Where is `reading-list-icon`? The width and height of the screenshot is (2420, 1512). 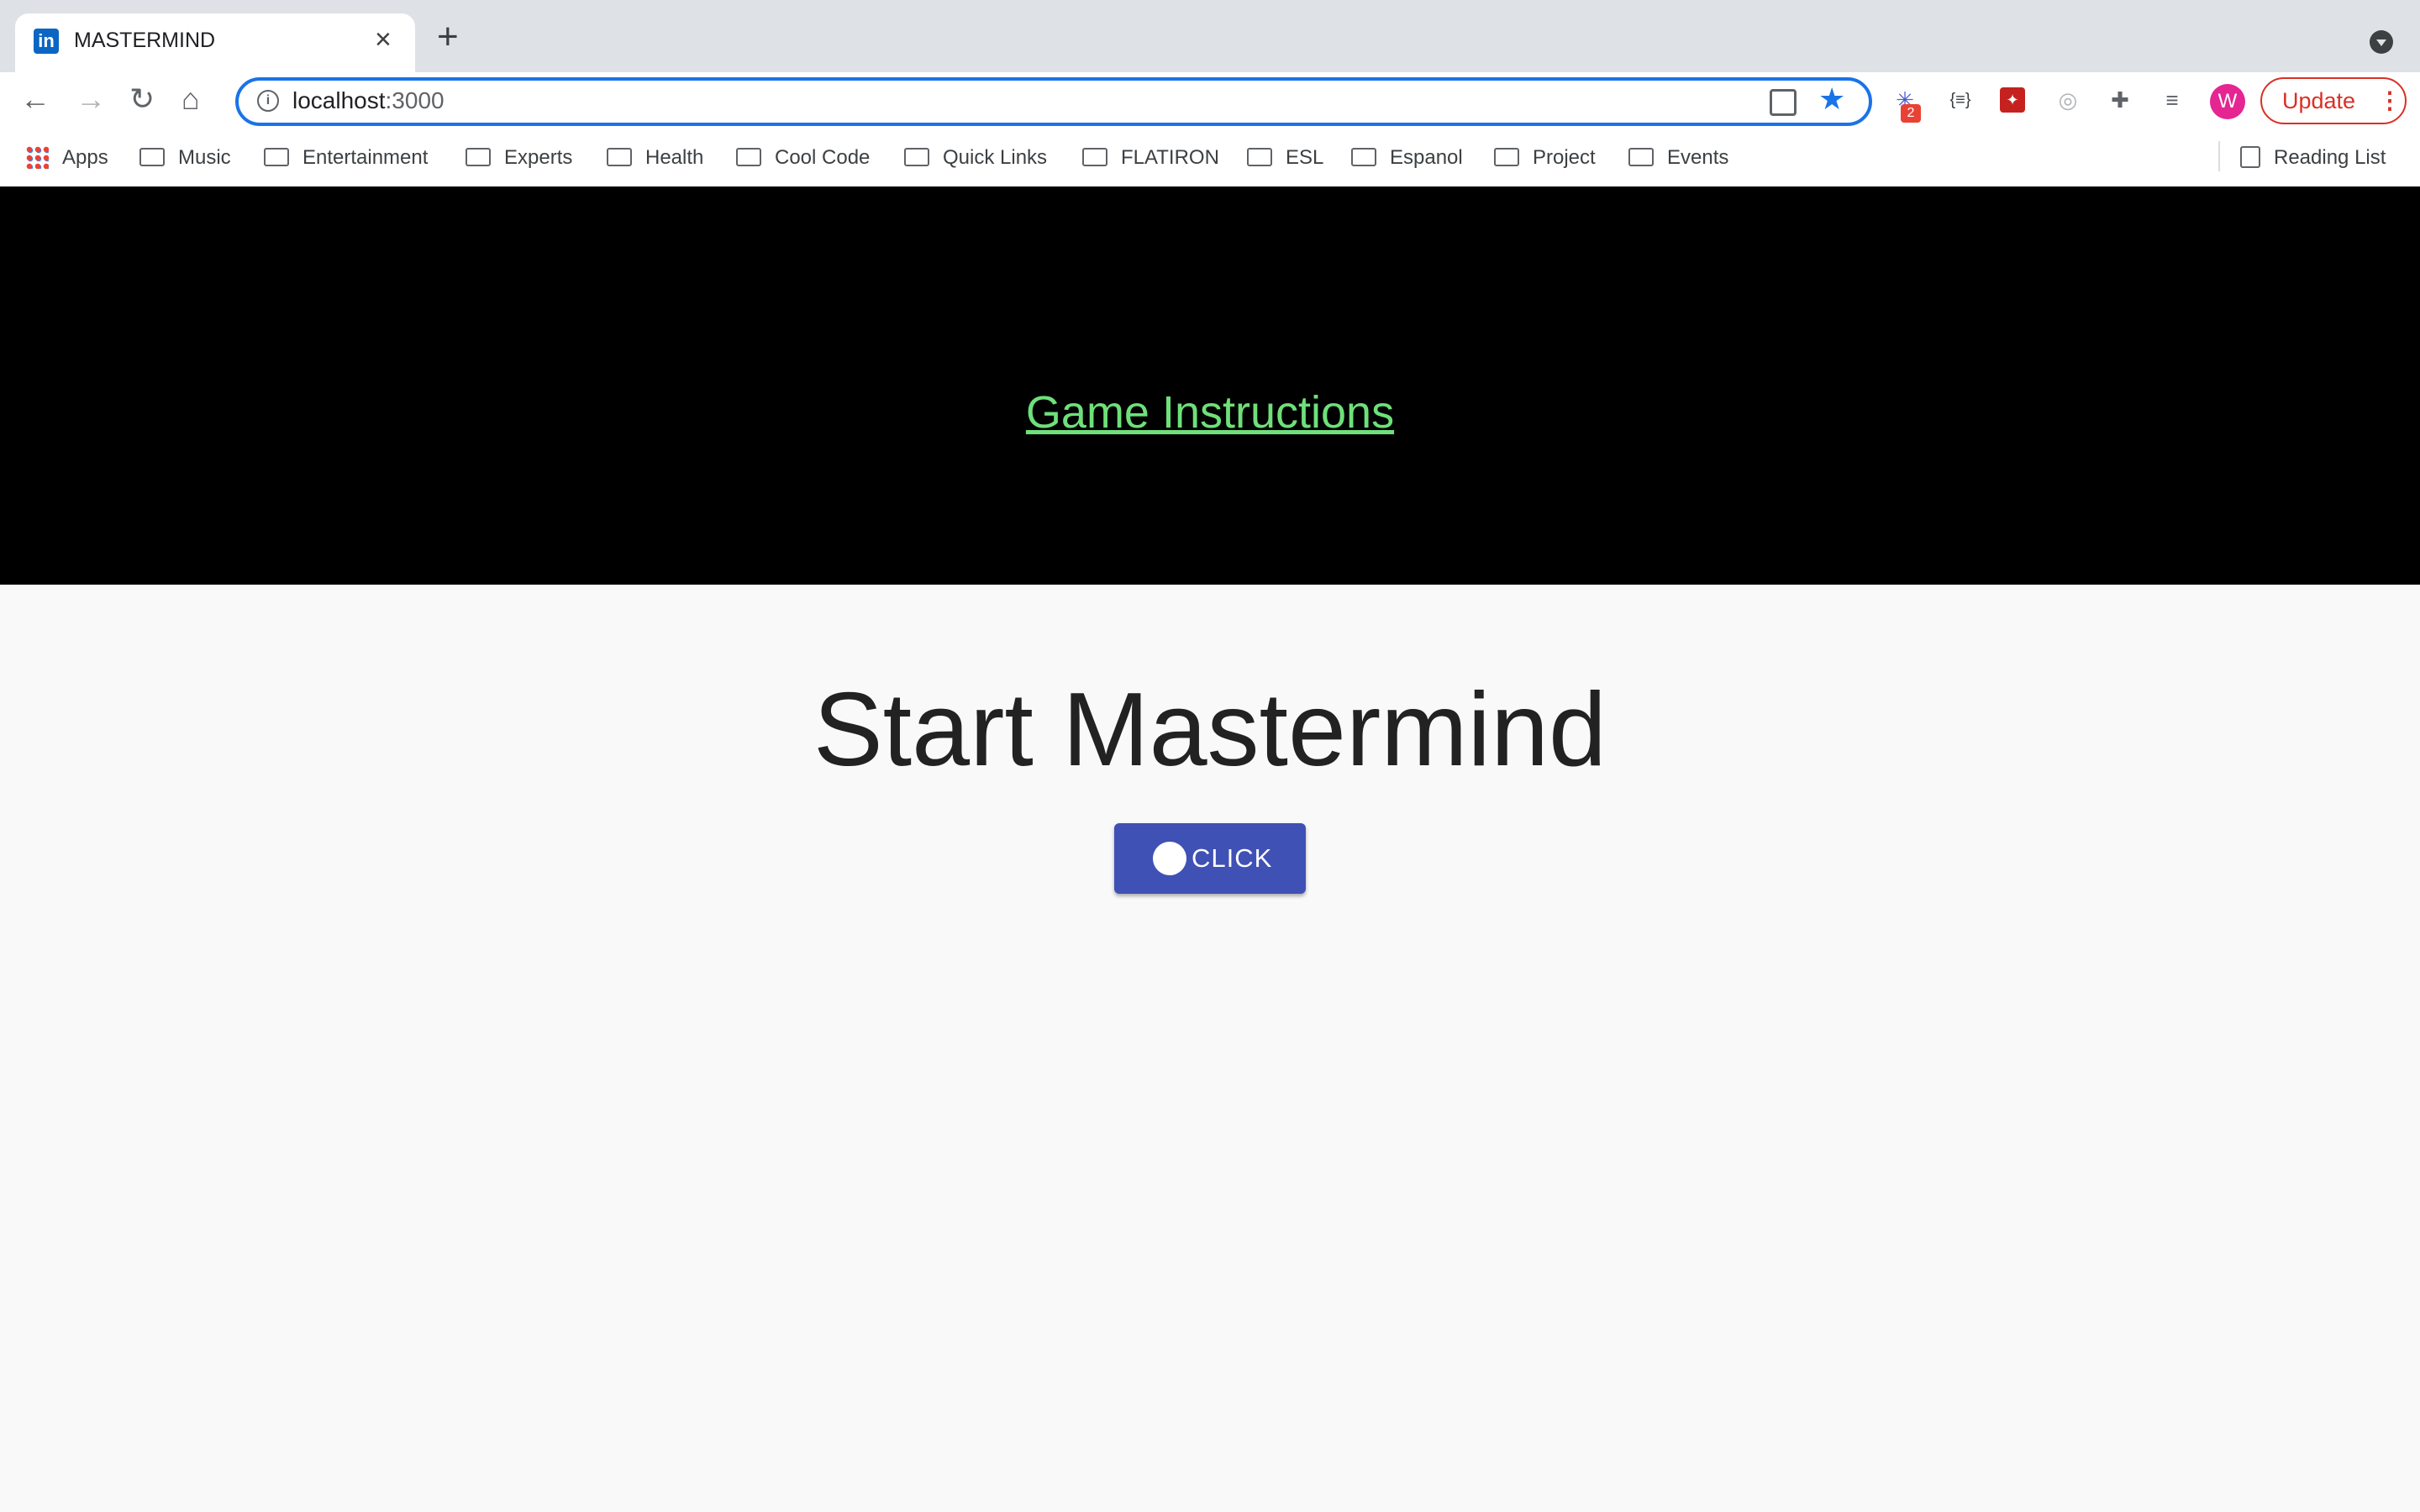 reading-list-icon is located at coordinates (2250, 156).